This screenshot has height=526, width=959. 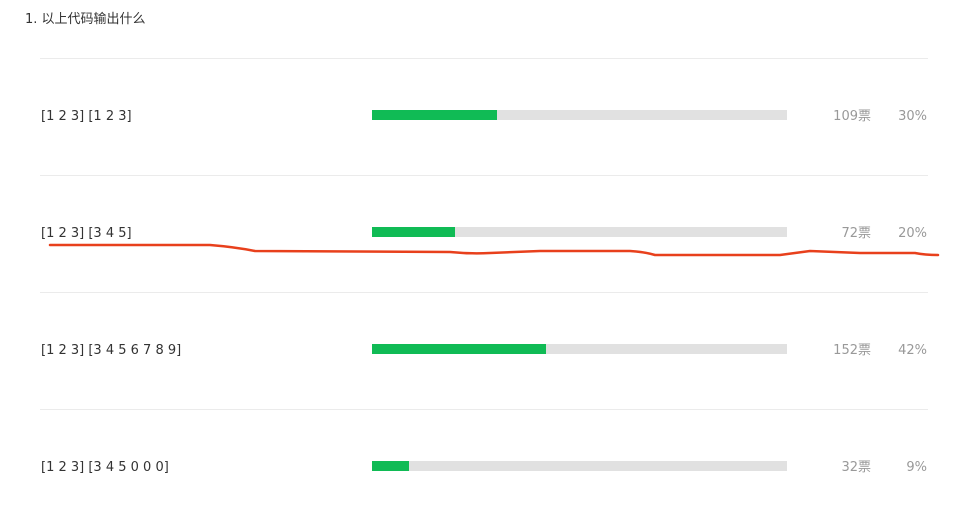 I want to click on vote-percent: 42%, so click(x=912, y=350).